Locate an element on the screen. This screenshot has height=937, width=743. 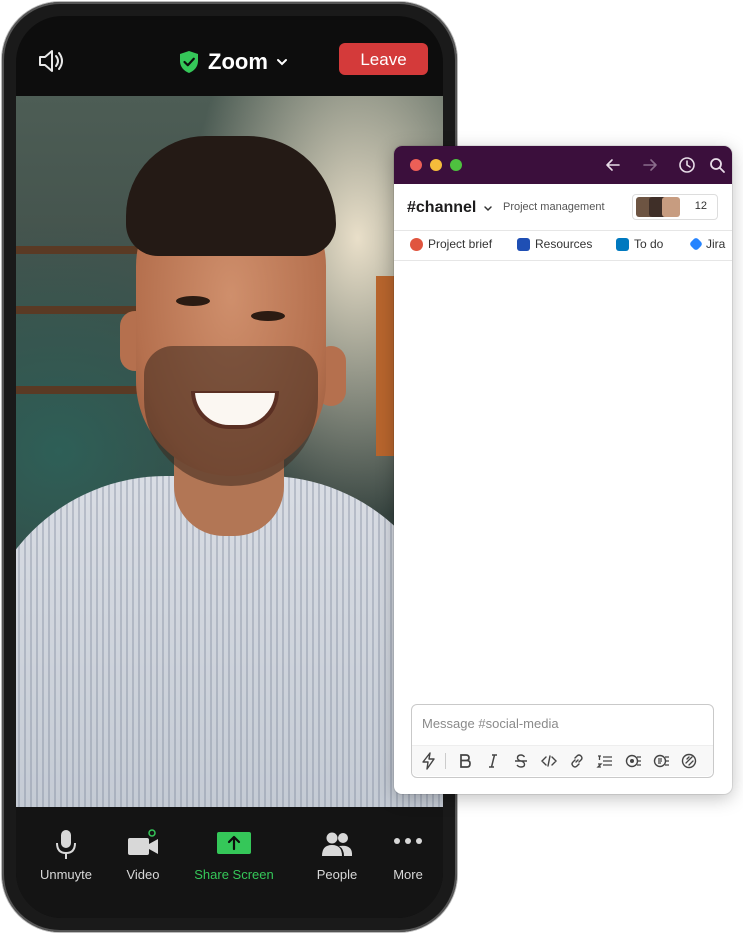
tab-label: To do is located at coordinates (649, 244).